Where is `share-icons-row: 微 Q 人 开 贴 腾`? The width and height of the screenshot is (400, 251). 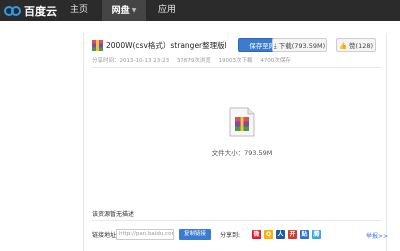 share-icons-row: 微 Q 人 开 贴 腾 is located at coordinates (286, 235).